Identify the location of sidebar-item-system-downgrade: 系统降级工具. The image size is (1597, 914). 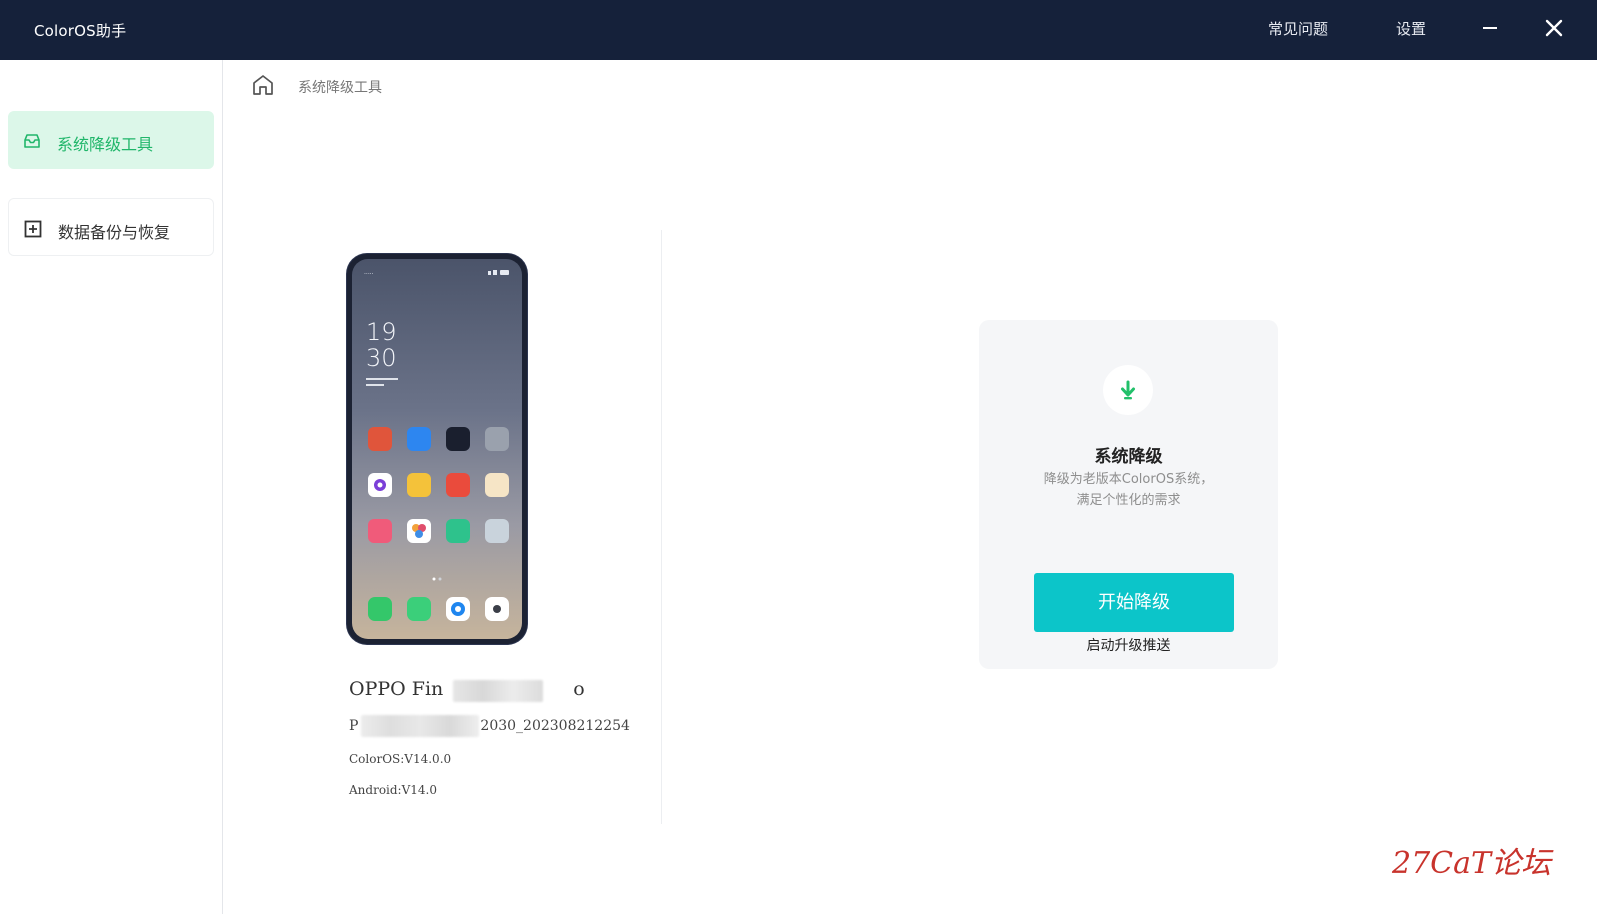
(111, 140).